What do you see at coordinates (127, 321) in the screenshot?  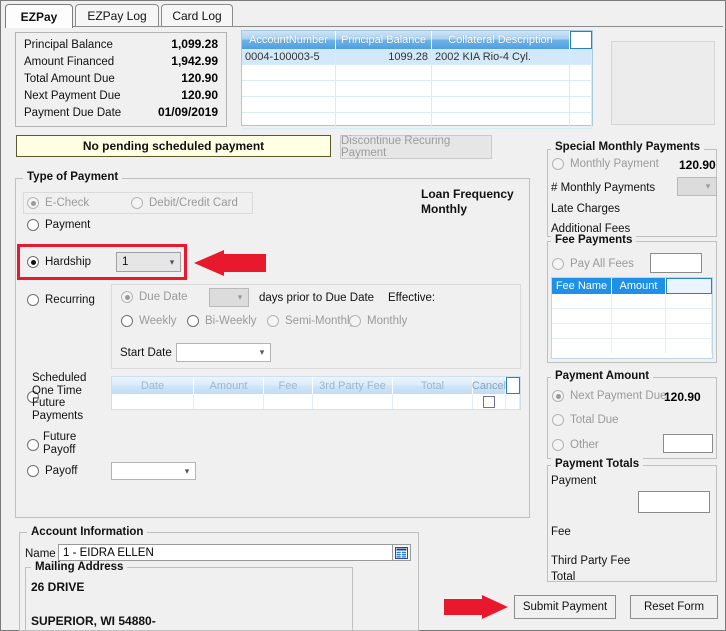 I see `radio-weekly-indicator` at bounding box center [127, 321].